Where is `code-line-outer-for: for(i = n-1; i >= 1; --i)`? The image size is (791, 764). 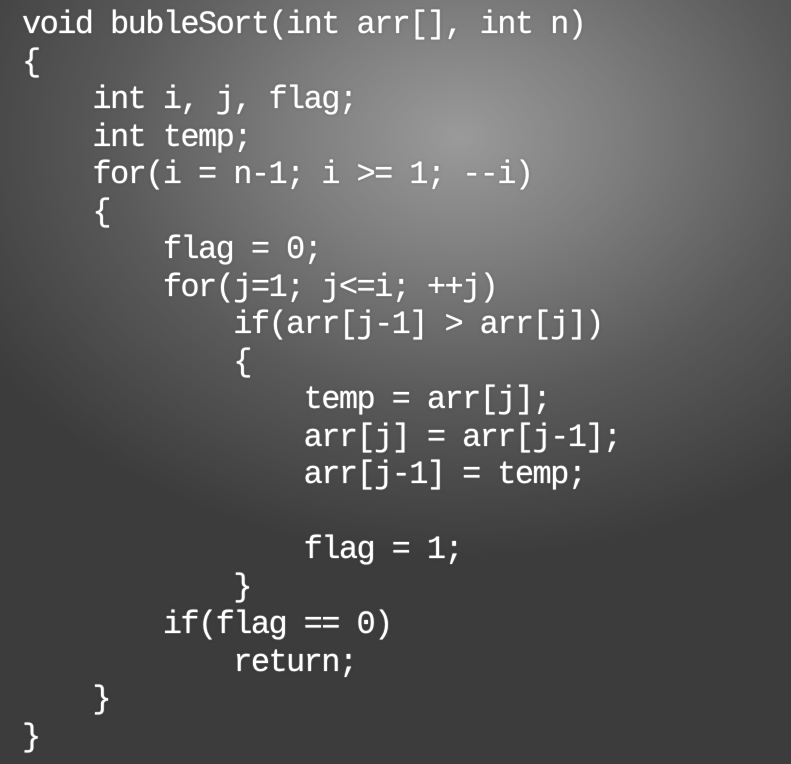 code-line-outer-for: for(i = n-1; i >= 1; --i) is located at coordinates (278, 174).